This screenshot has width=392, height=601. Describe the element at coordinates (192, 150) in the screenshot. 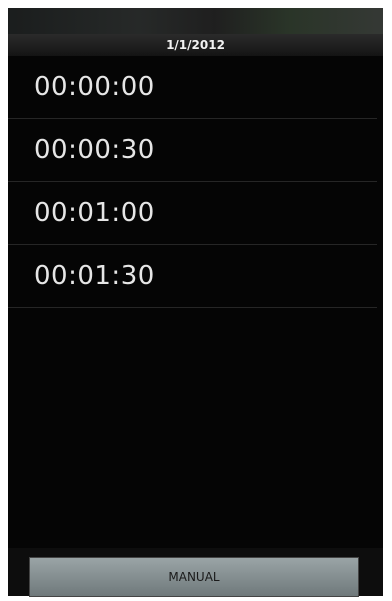

I see `list-item-time-2: 00:00:30` at that location.